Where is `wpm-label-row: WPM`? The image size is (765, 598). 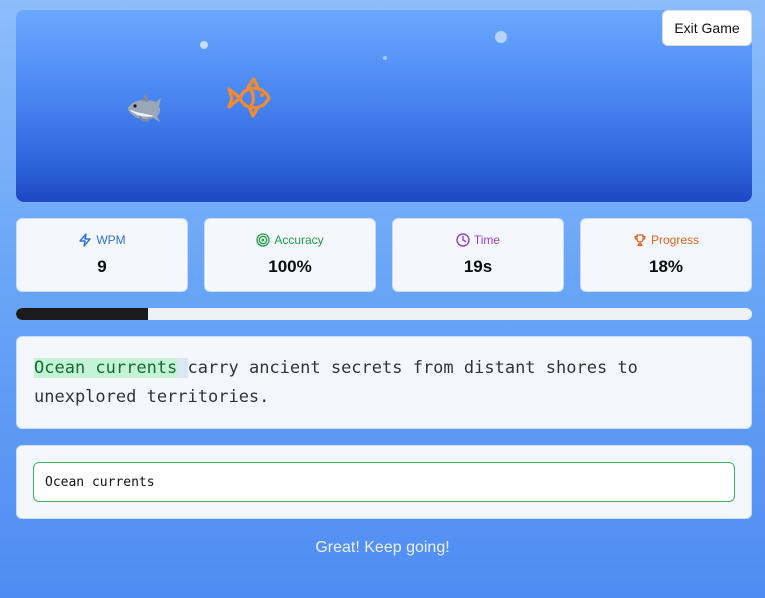 wpm-label-row: WPM is located at coordinates (102, 240).